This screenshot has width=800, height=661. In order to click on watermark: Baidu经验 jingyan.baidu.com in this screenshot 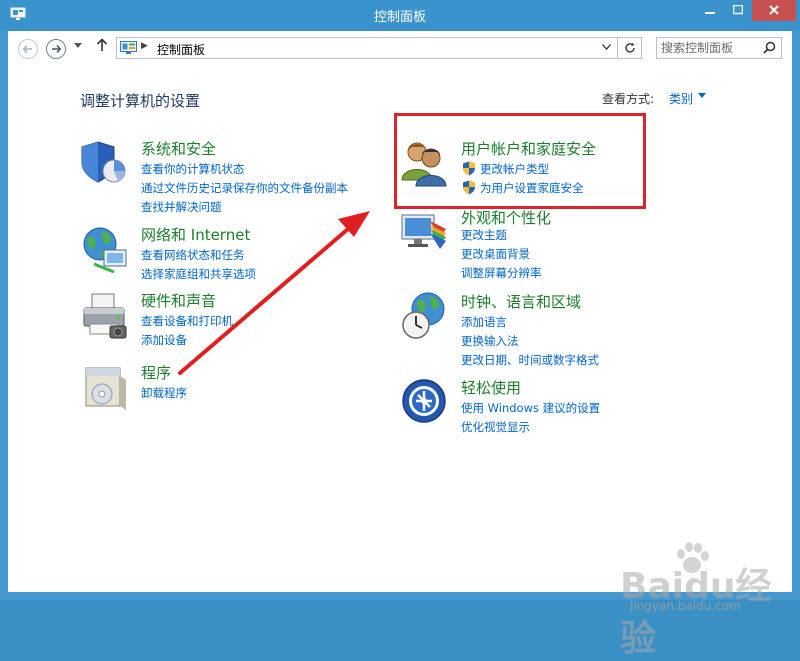, I will do `click(706, 600)`.